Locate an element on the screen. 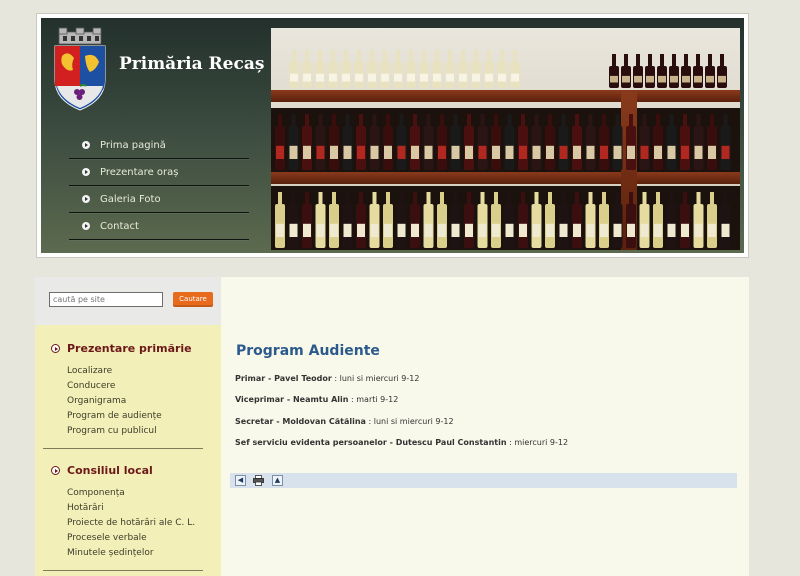  site-title: Primăria Recaș is located at coordinates (192, 64).